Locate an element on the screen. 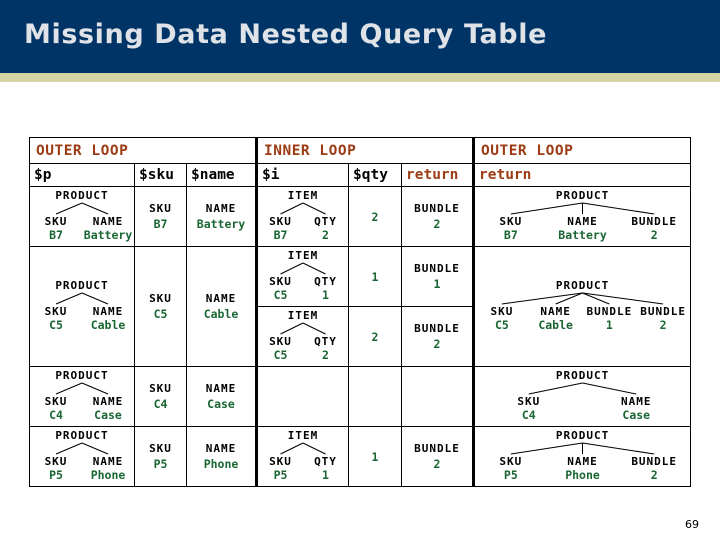 This screenshot has height=540, width=720. sku-field: SKU B7 is located at coordinates (160, 217).